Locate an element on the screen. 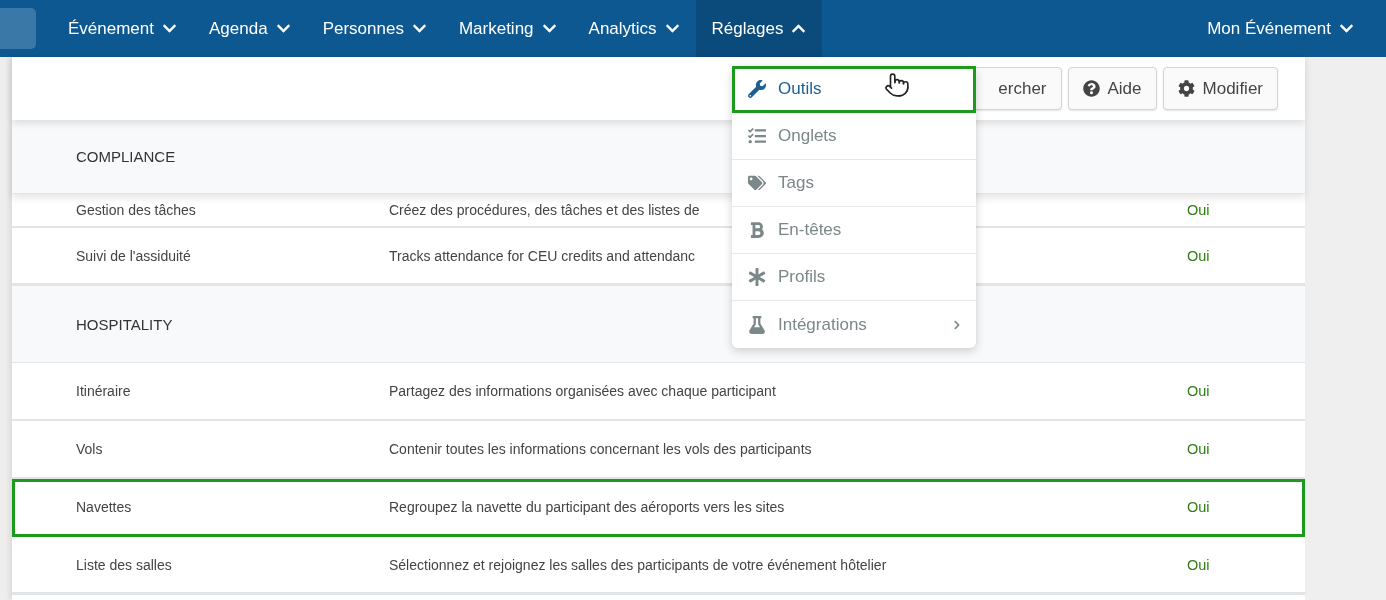 This screenshot has width=1386, height=600. edit-button: Modifier is located at coordinates (1220, 88).